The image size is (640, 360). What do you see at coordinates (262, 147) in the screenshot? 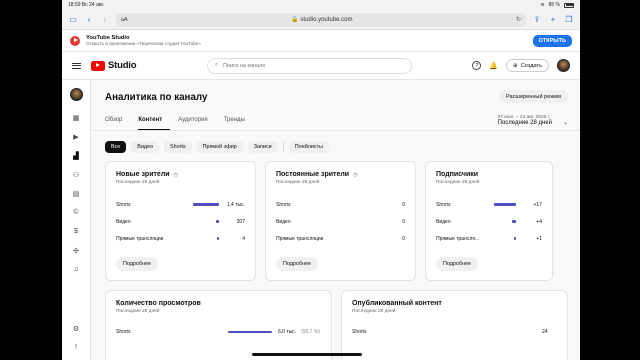
I see `chip-recordings: Записи` at bounding box center [262, 147].